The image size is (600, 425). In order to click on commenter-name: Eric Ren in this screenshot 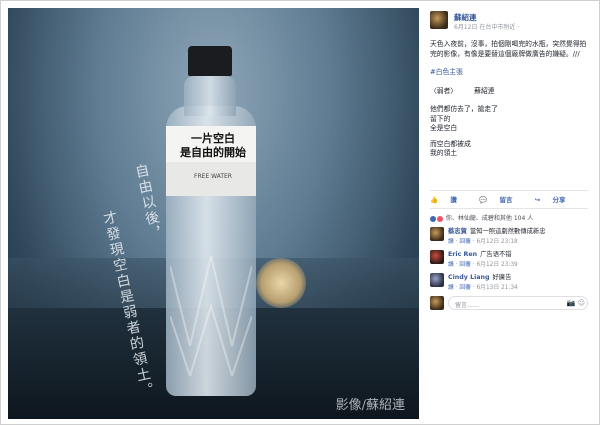, I will do `click(462, 254)`.